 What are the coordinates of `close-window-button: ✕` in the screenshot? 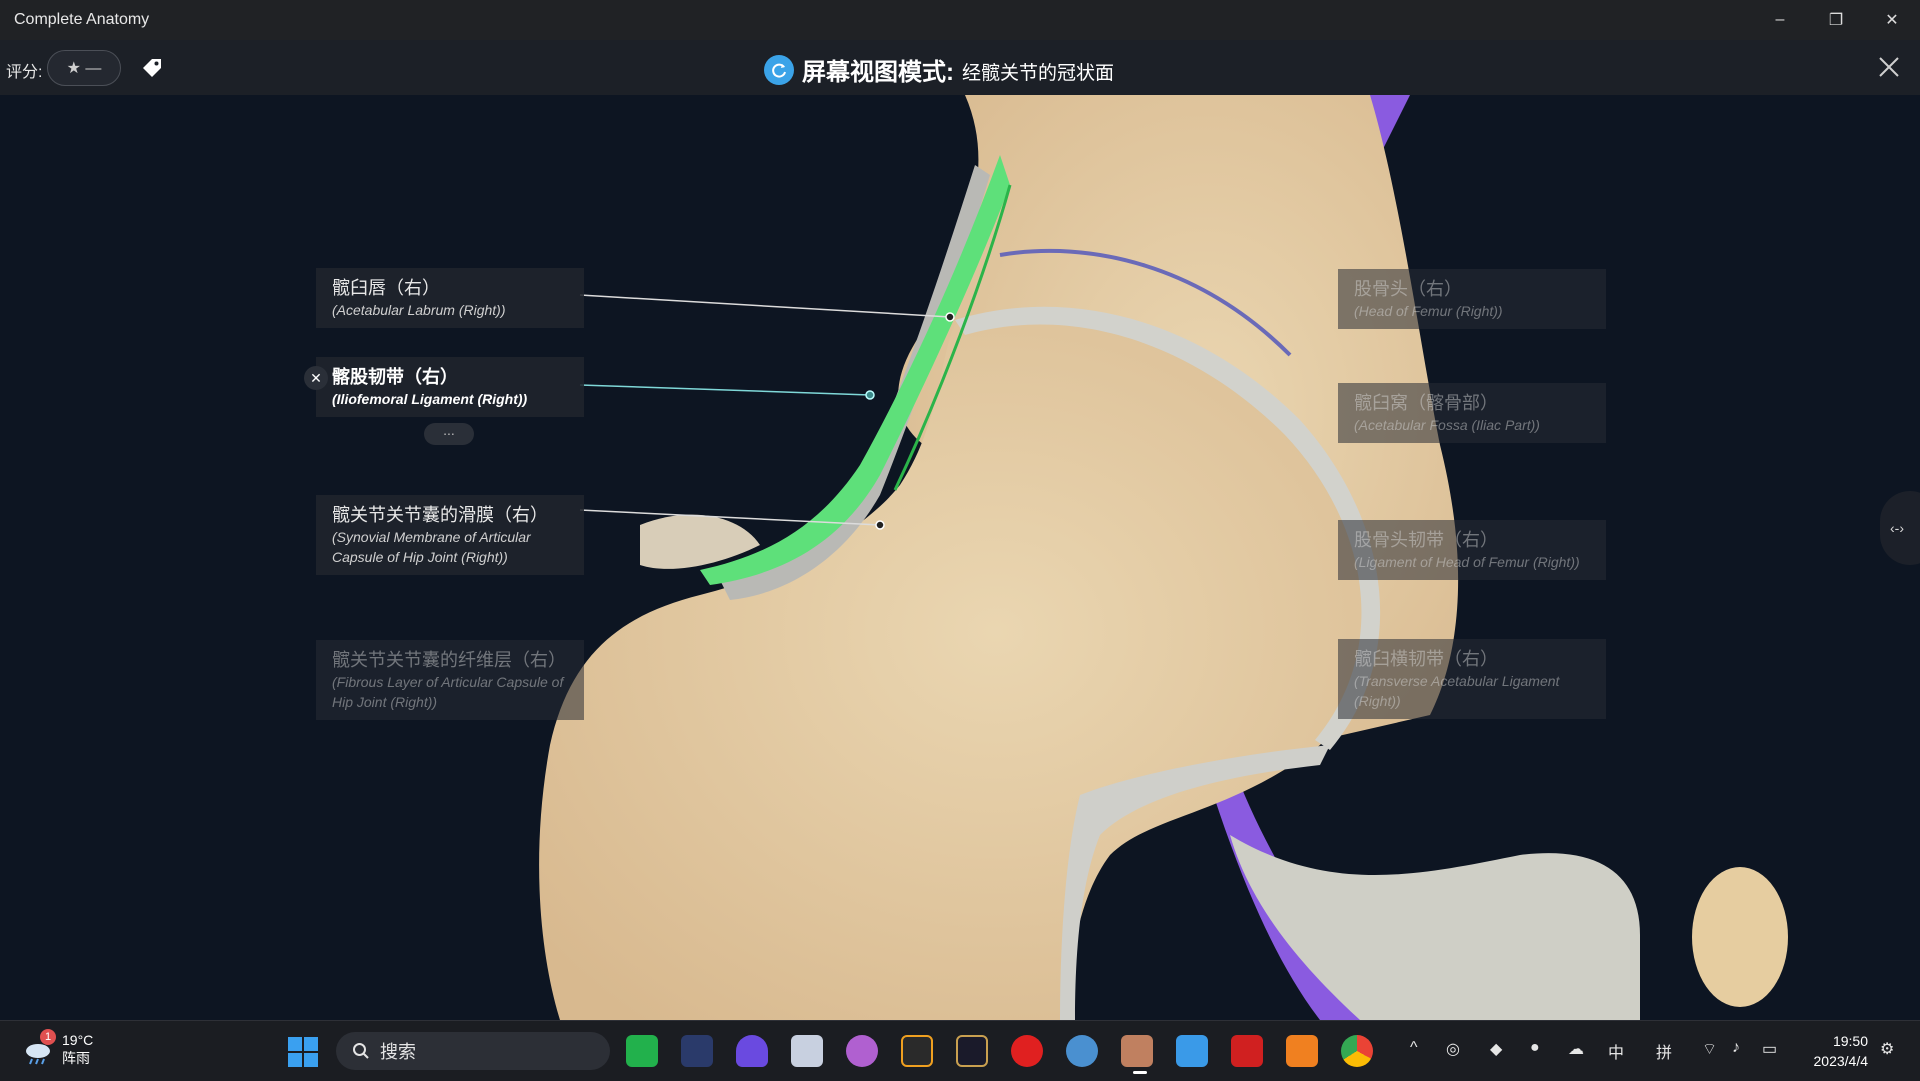 It's located at (1892, 20).